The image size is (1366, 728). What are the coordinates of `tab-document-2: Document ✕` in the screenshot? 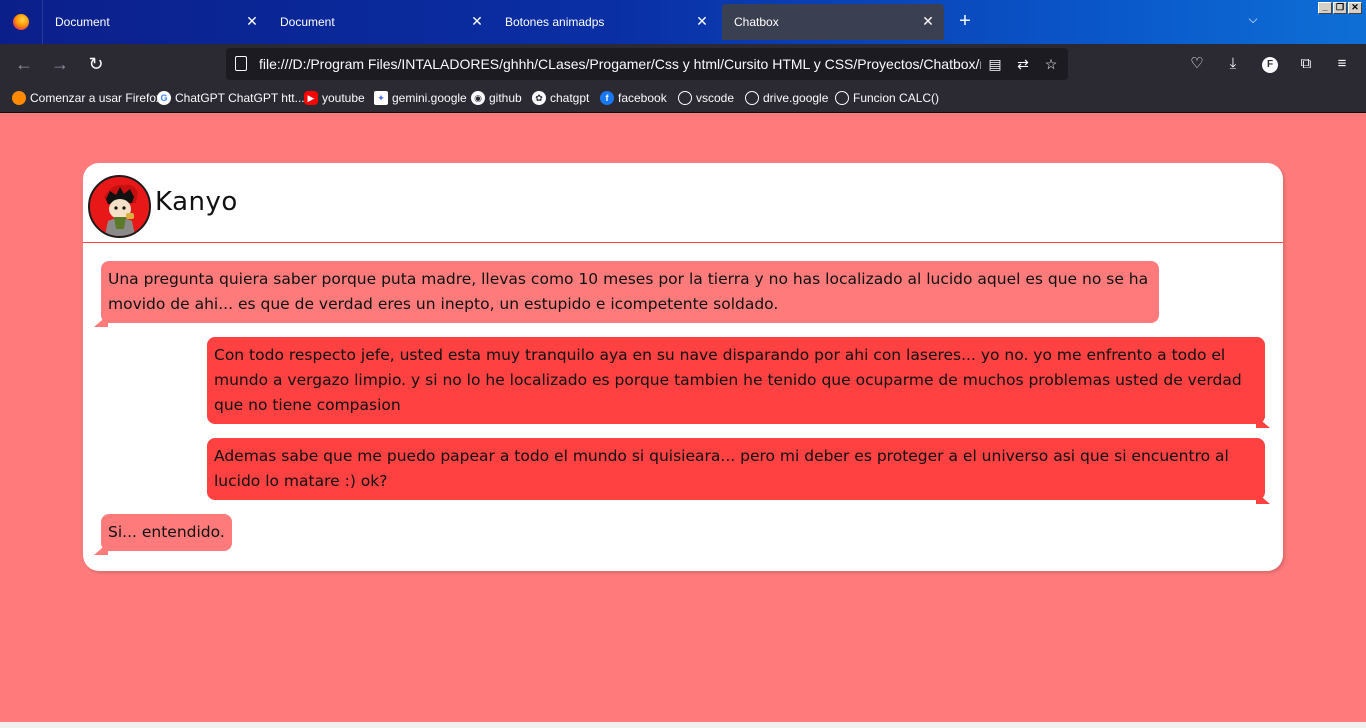 It's located at (380, 22).